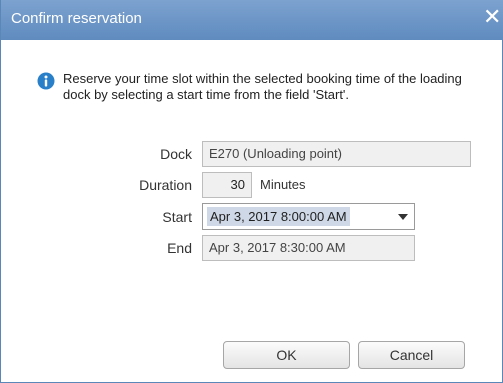 This screenshot has width=503, height=383. Describe the element at coordinates (76, 18) in the screenshot. I see `dialog-title: Confirm reservation` at that location.